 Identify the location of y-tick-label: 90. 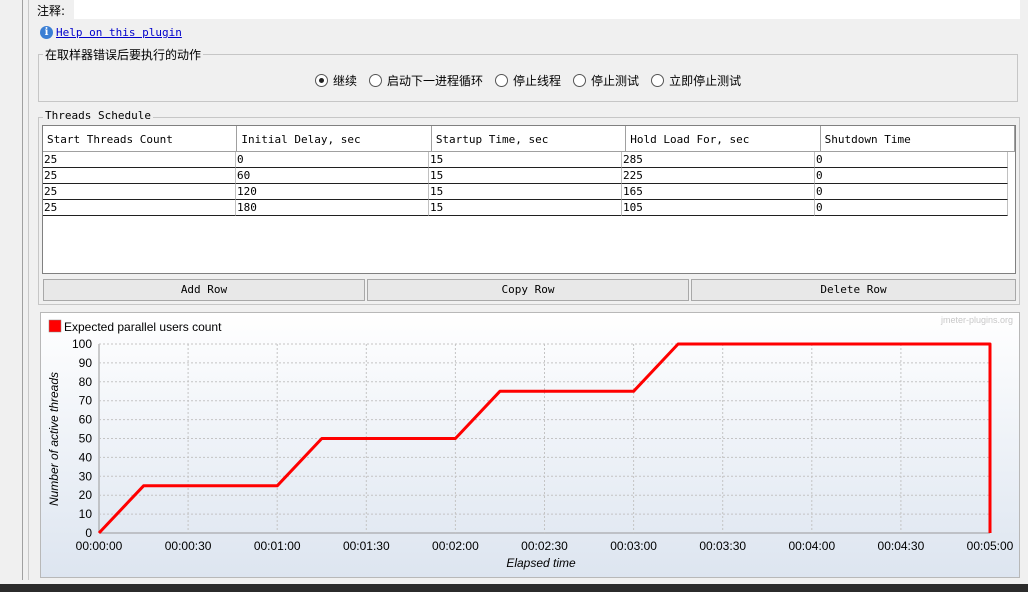
(86, 363).